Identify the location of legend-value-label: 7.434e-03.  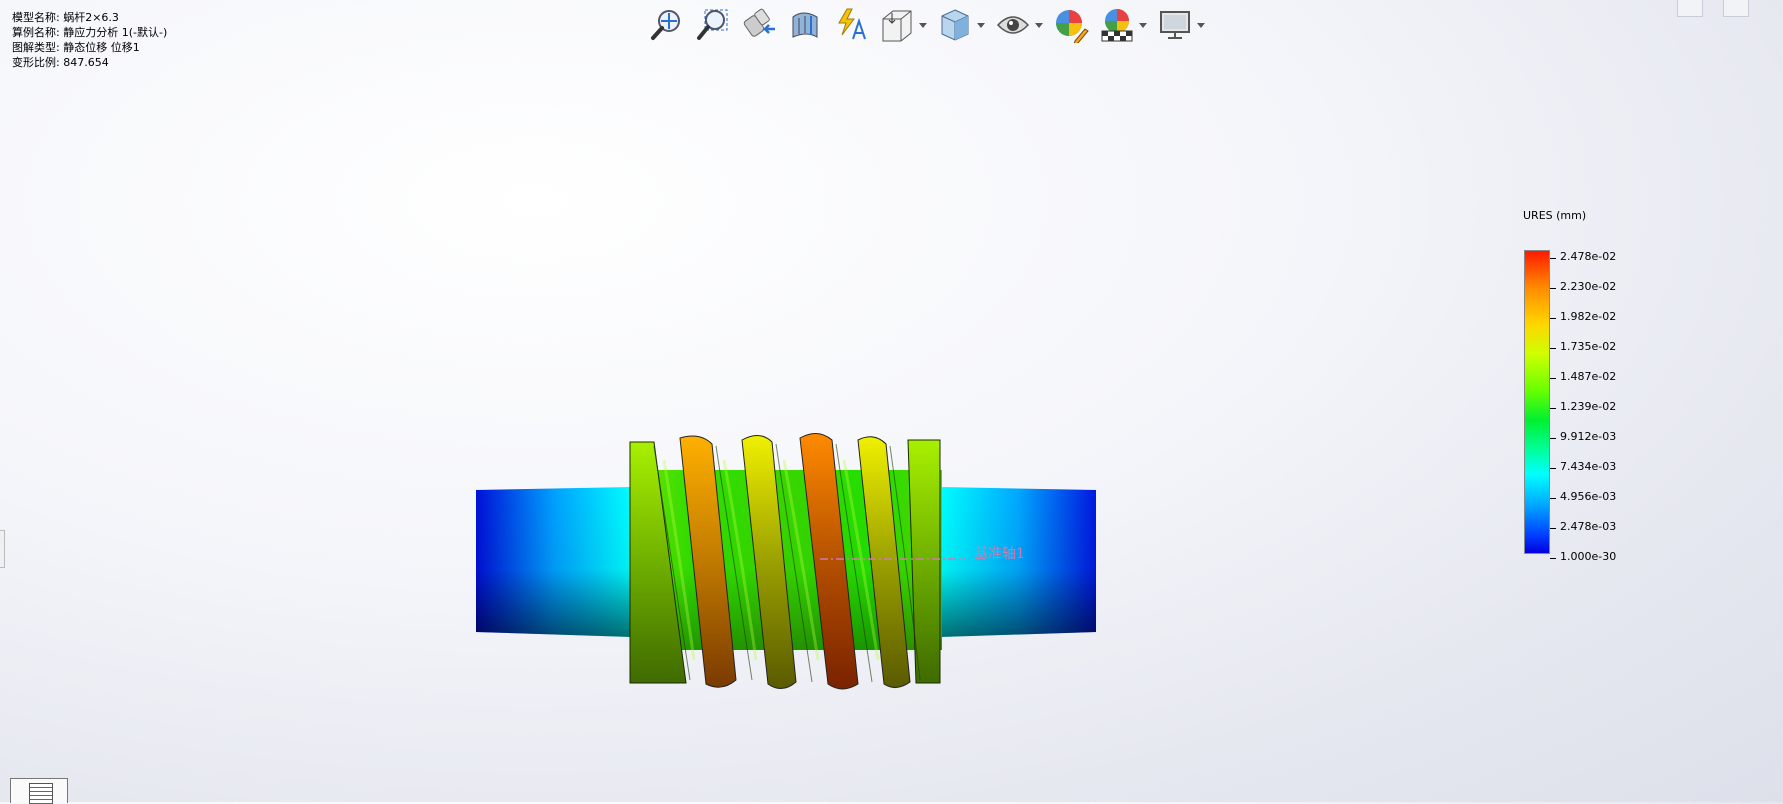
(1588, 466).